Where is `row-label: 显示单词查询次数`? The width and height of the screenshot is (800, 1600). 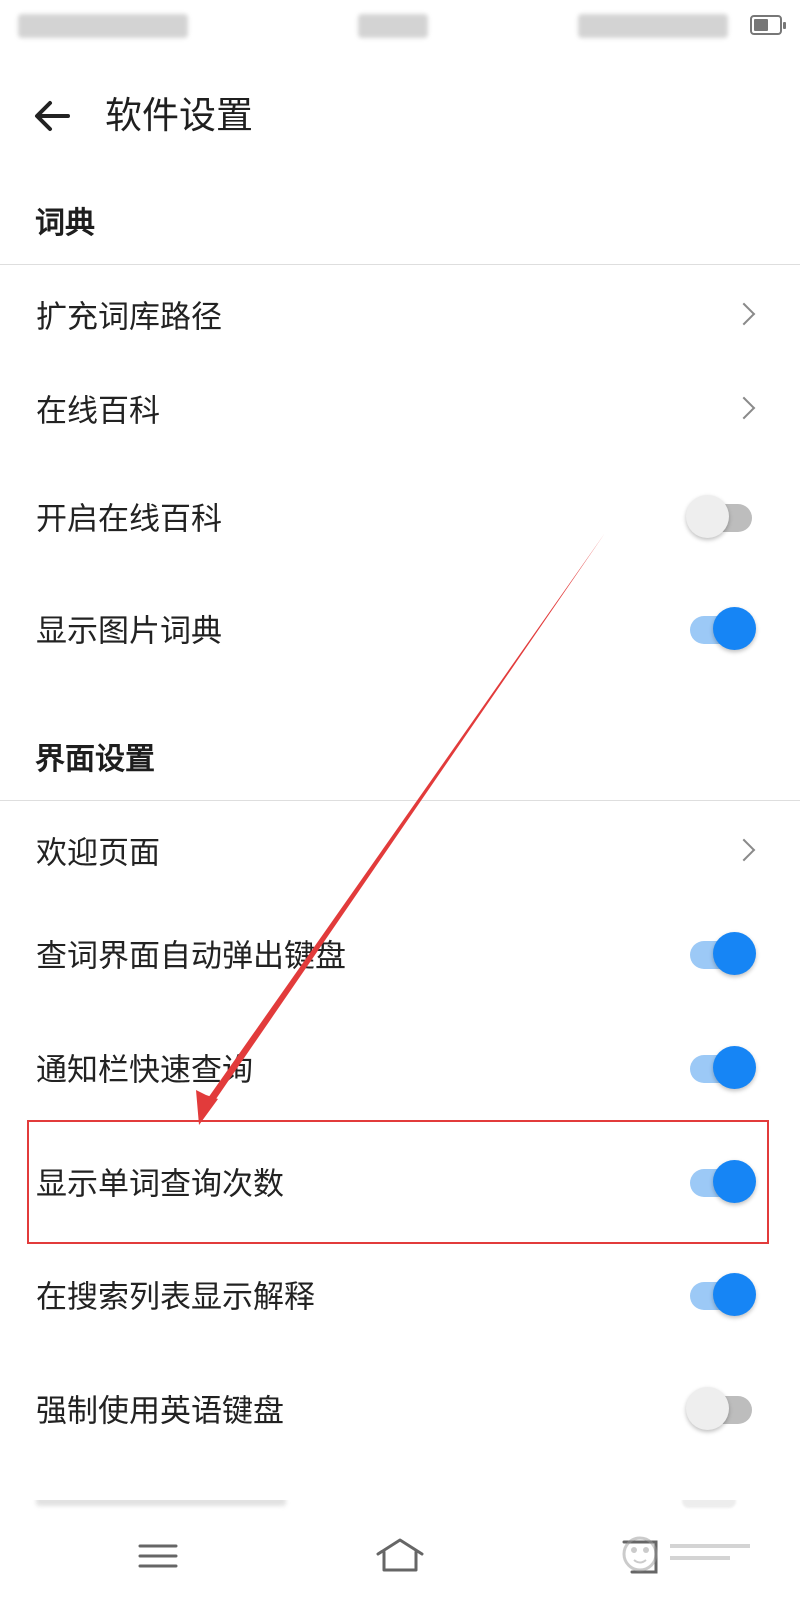
row-label: 显示单词查询次数 is located at coordinates (160, 1184).